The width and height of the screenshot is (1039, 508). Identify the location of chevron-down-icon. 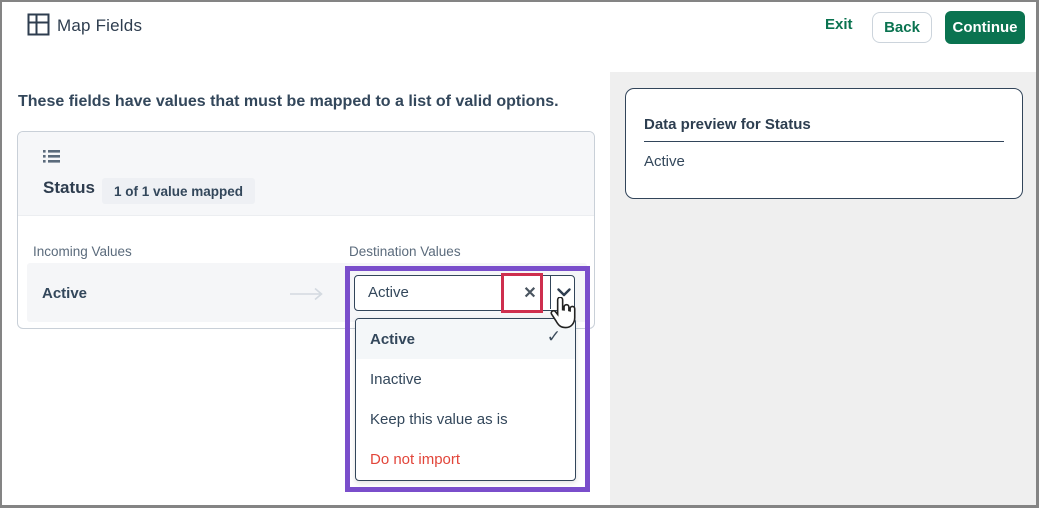
(563, 292).